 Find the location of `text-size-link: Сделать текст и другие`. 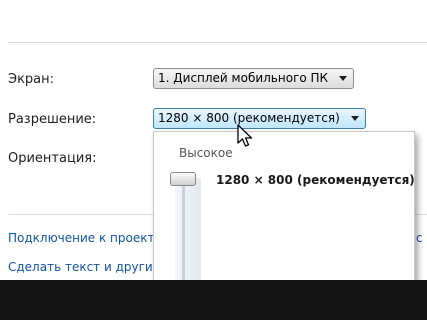

text-size-link: Сделать текст и другие is located at coordinates (84, 267).